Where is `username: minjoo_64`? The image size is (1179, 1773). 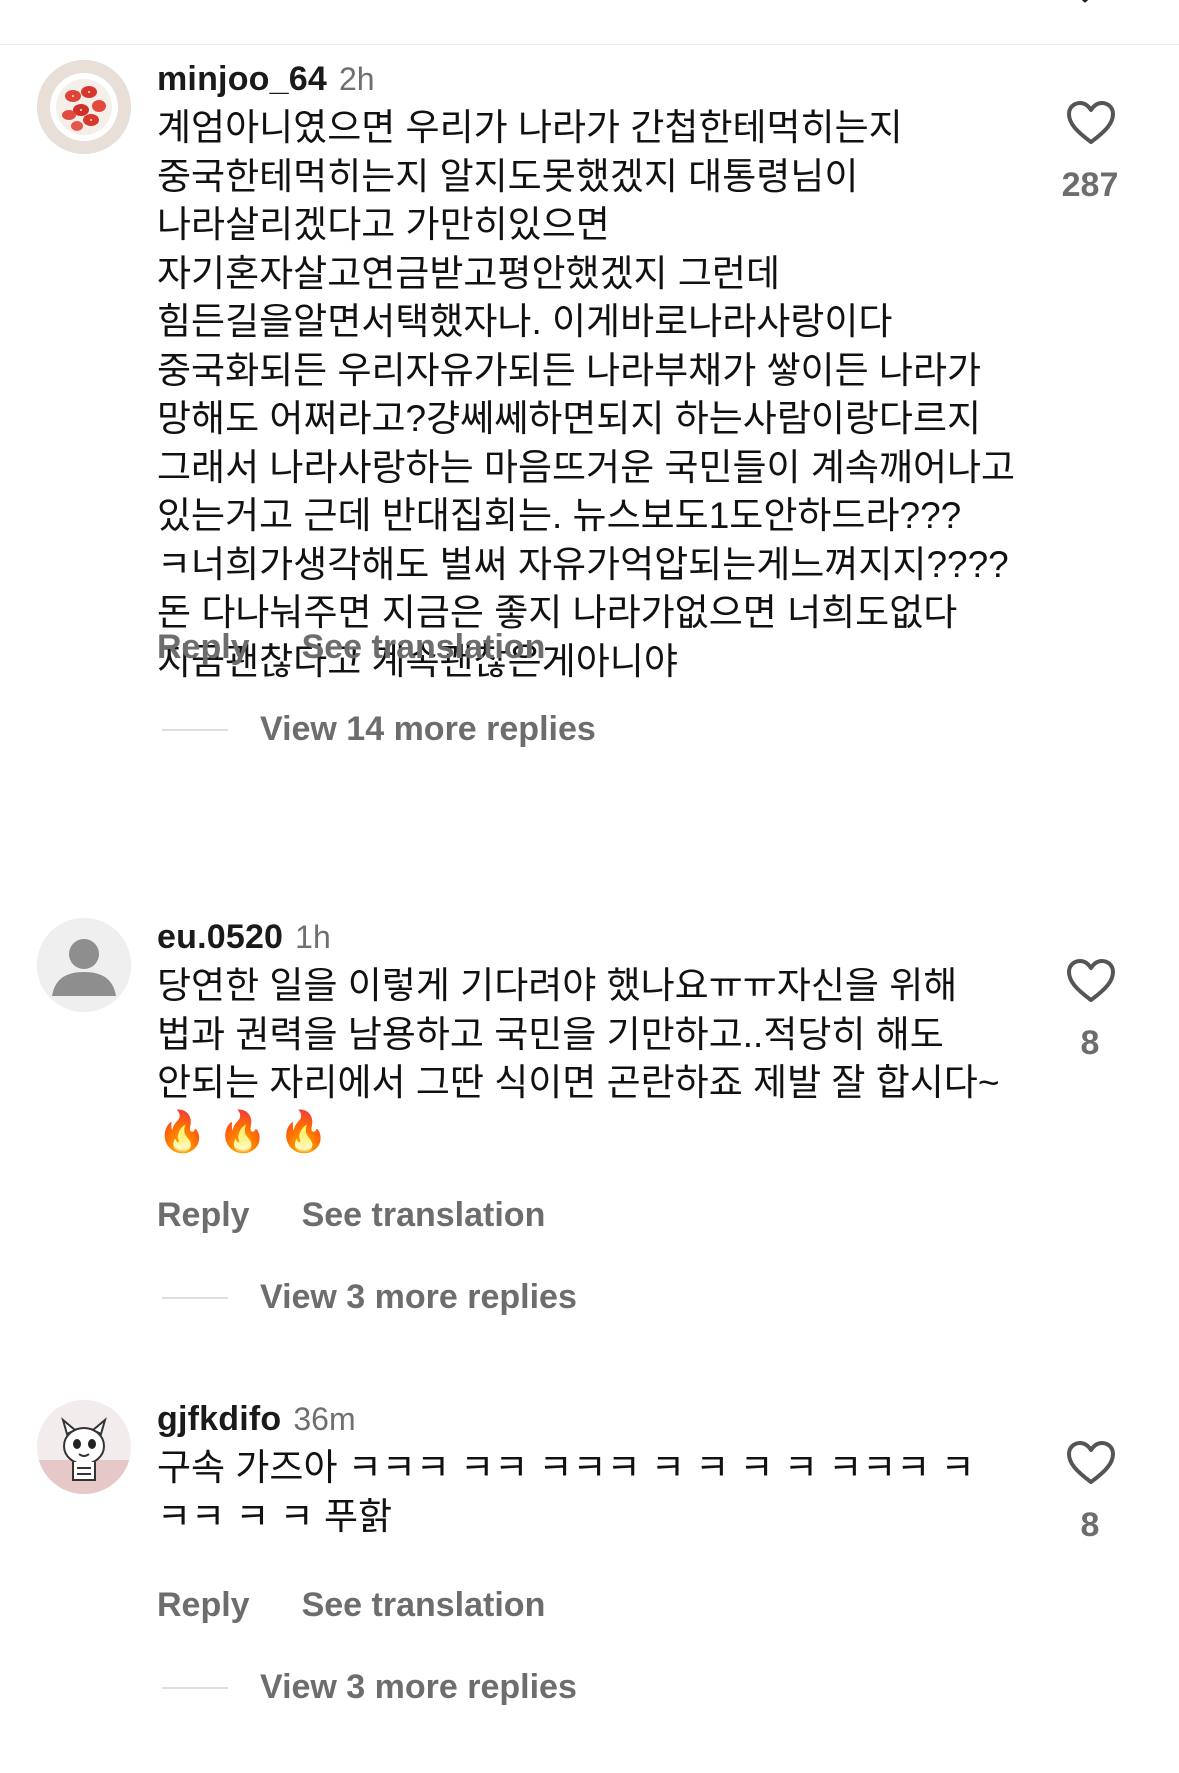
username: minjoo_64 is located at coordinates (242, 79).